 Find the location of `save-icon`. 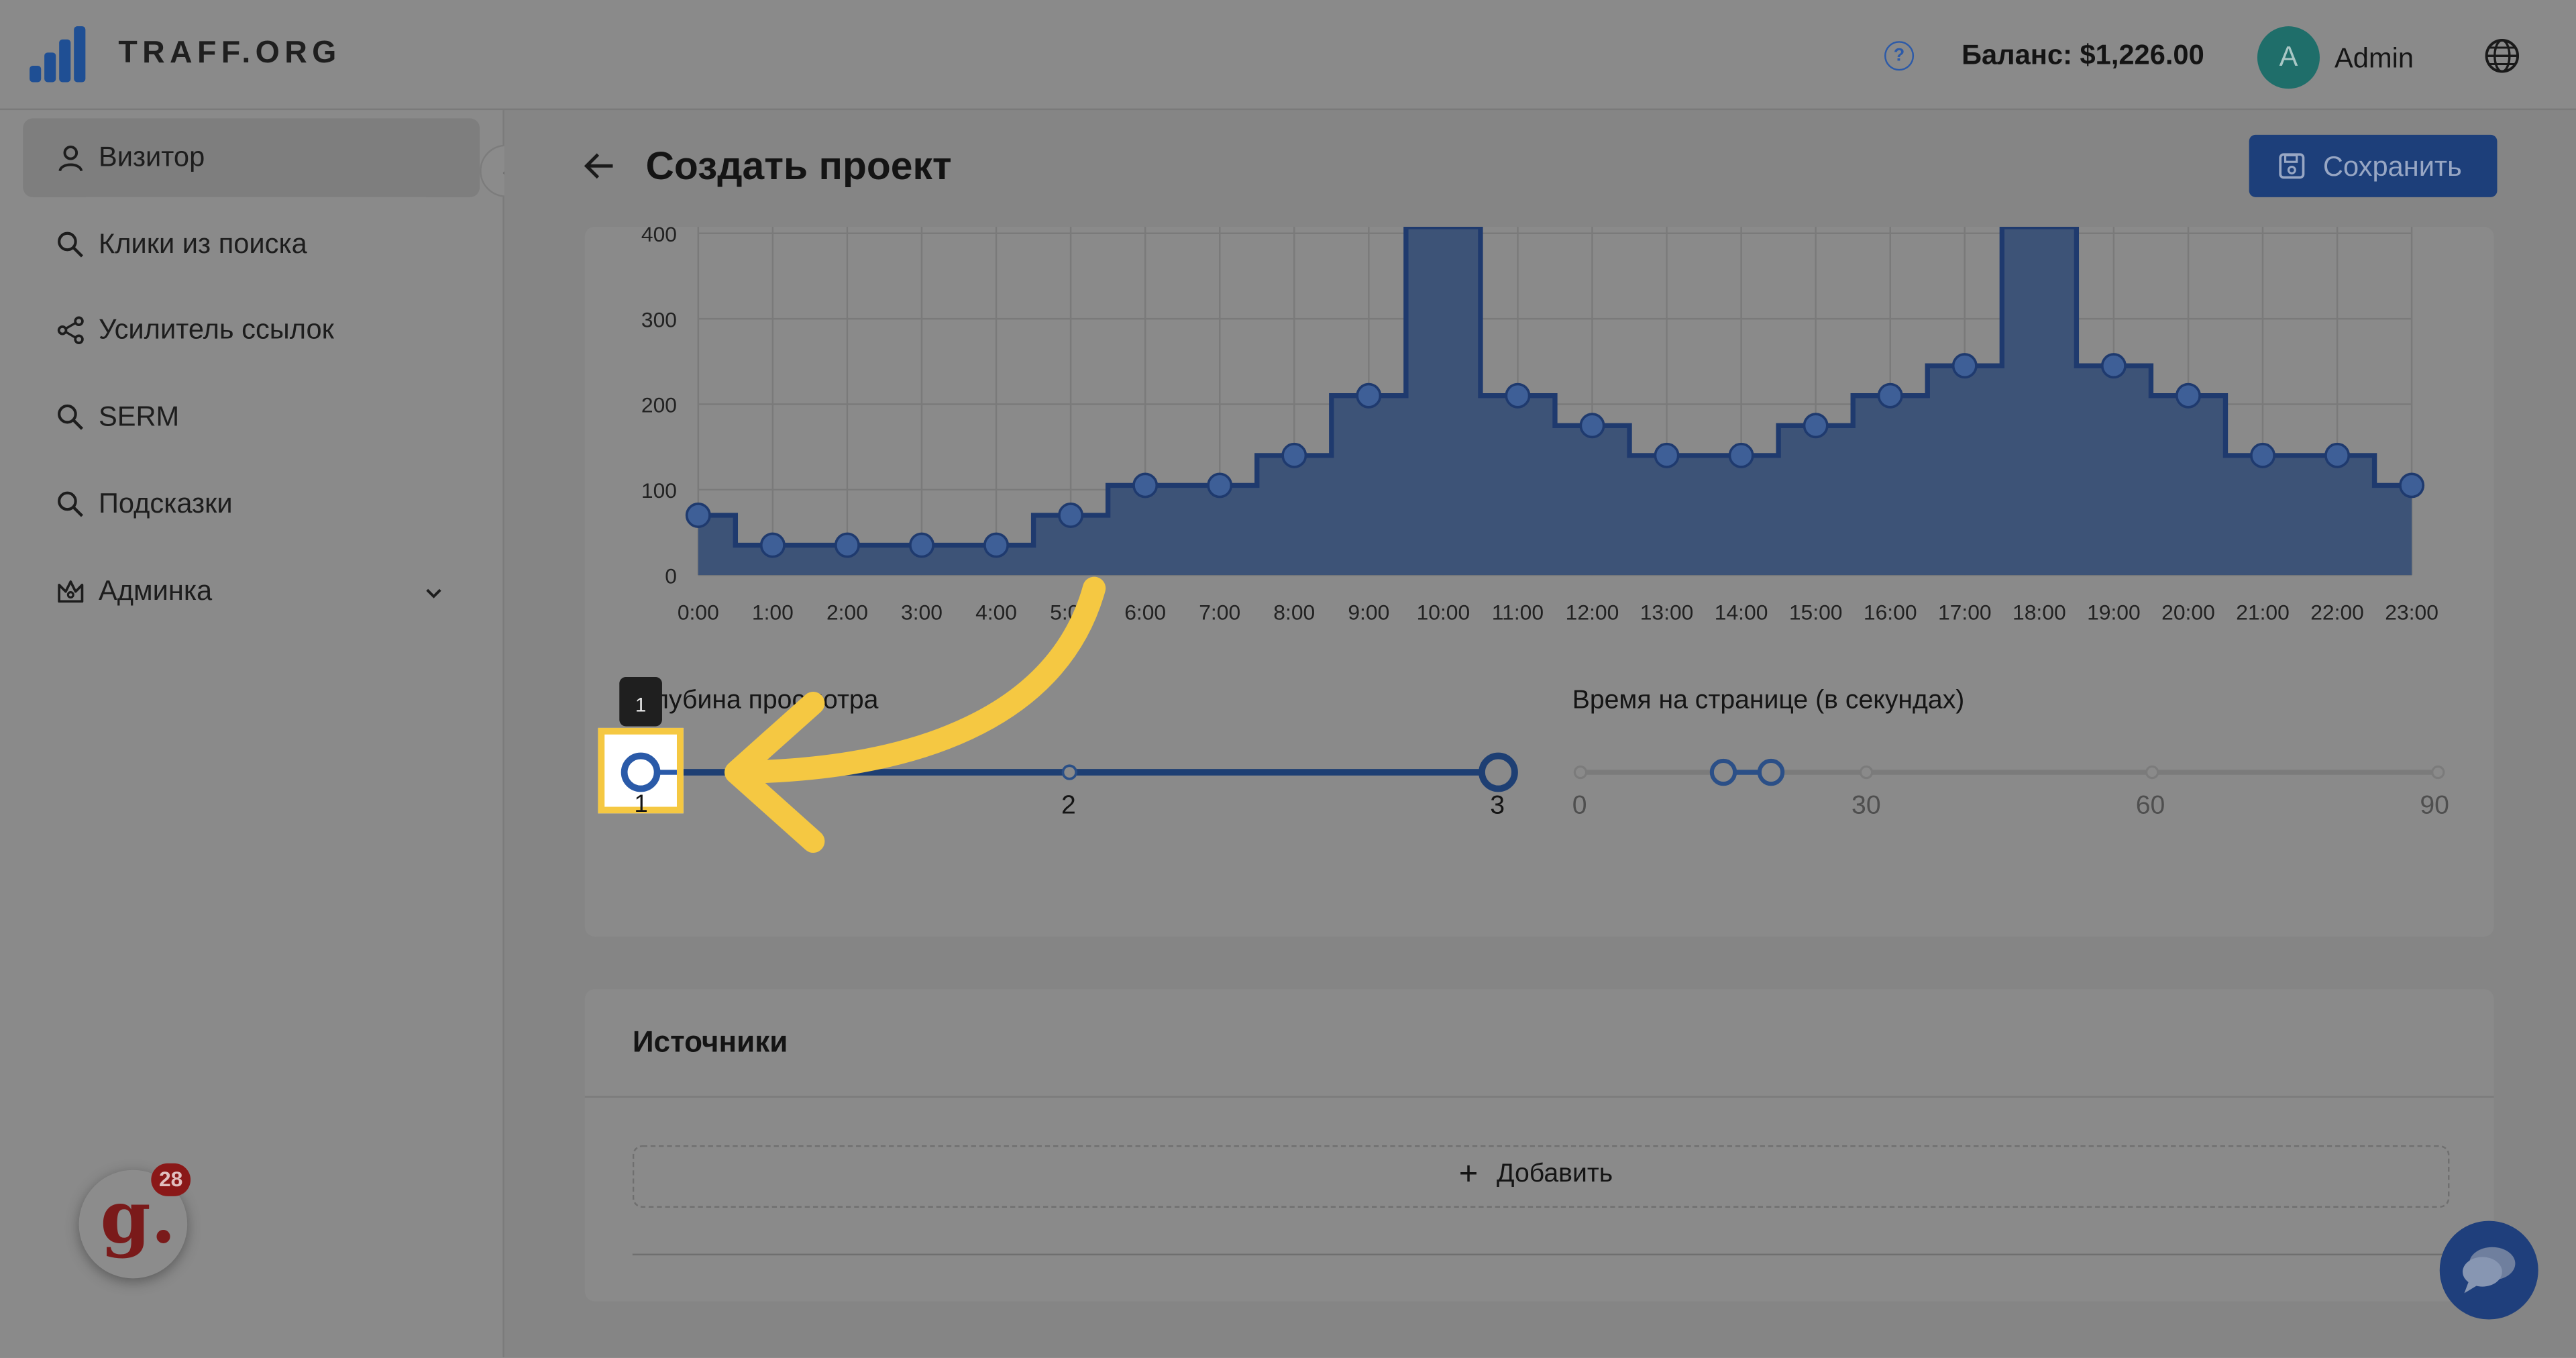

save-icon is located at coordinates (2292, 166).